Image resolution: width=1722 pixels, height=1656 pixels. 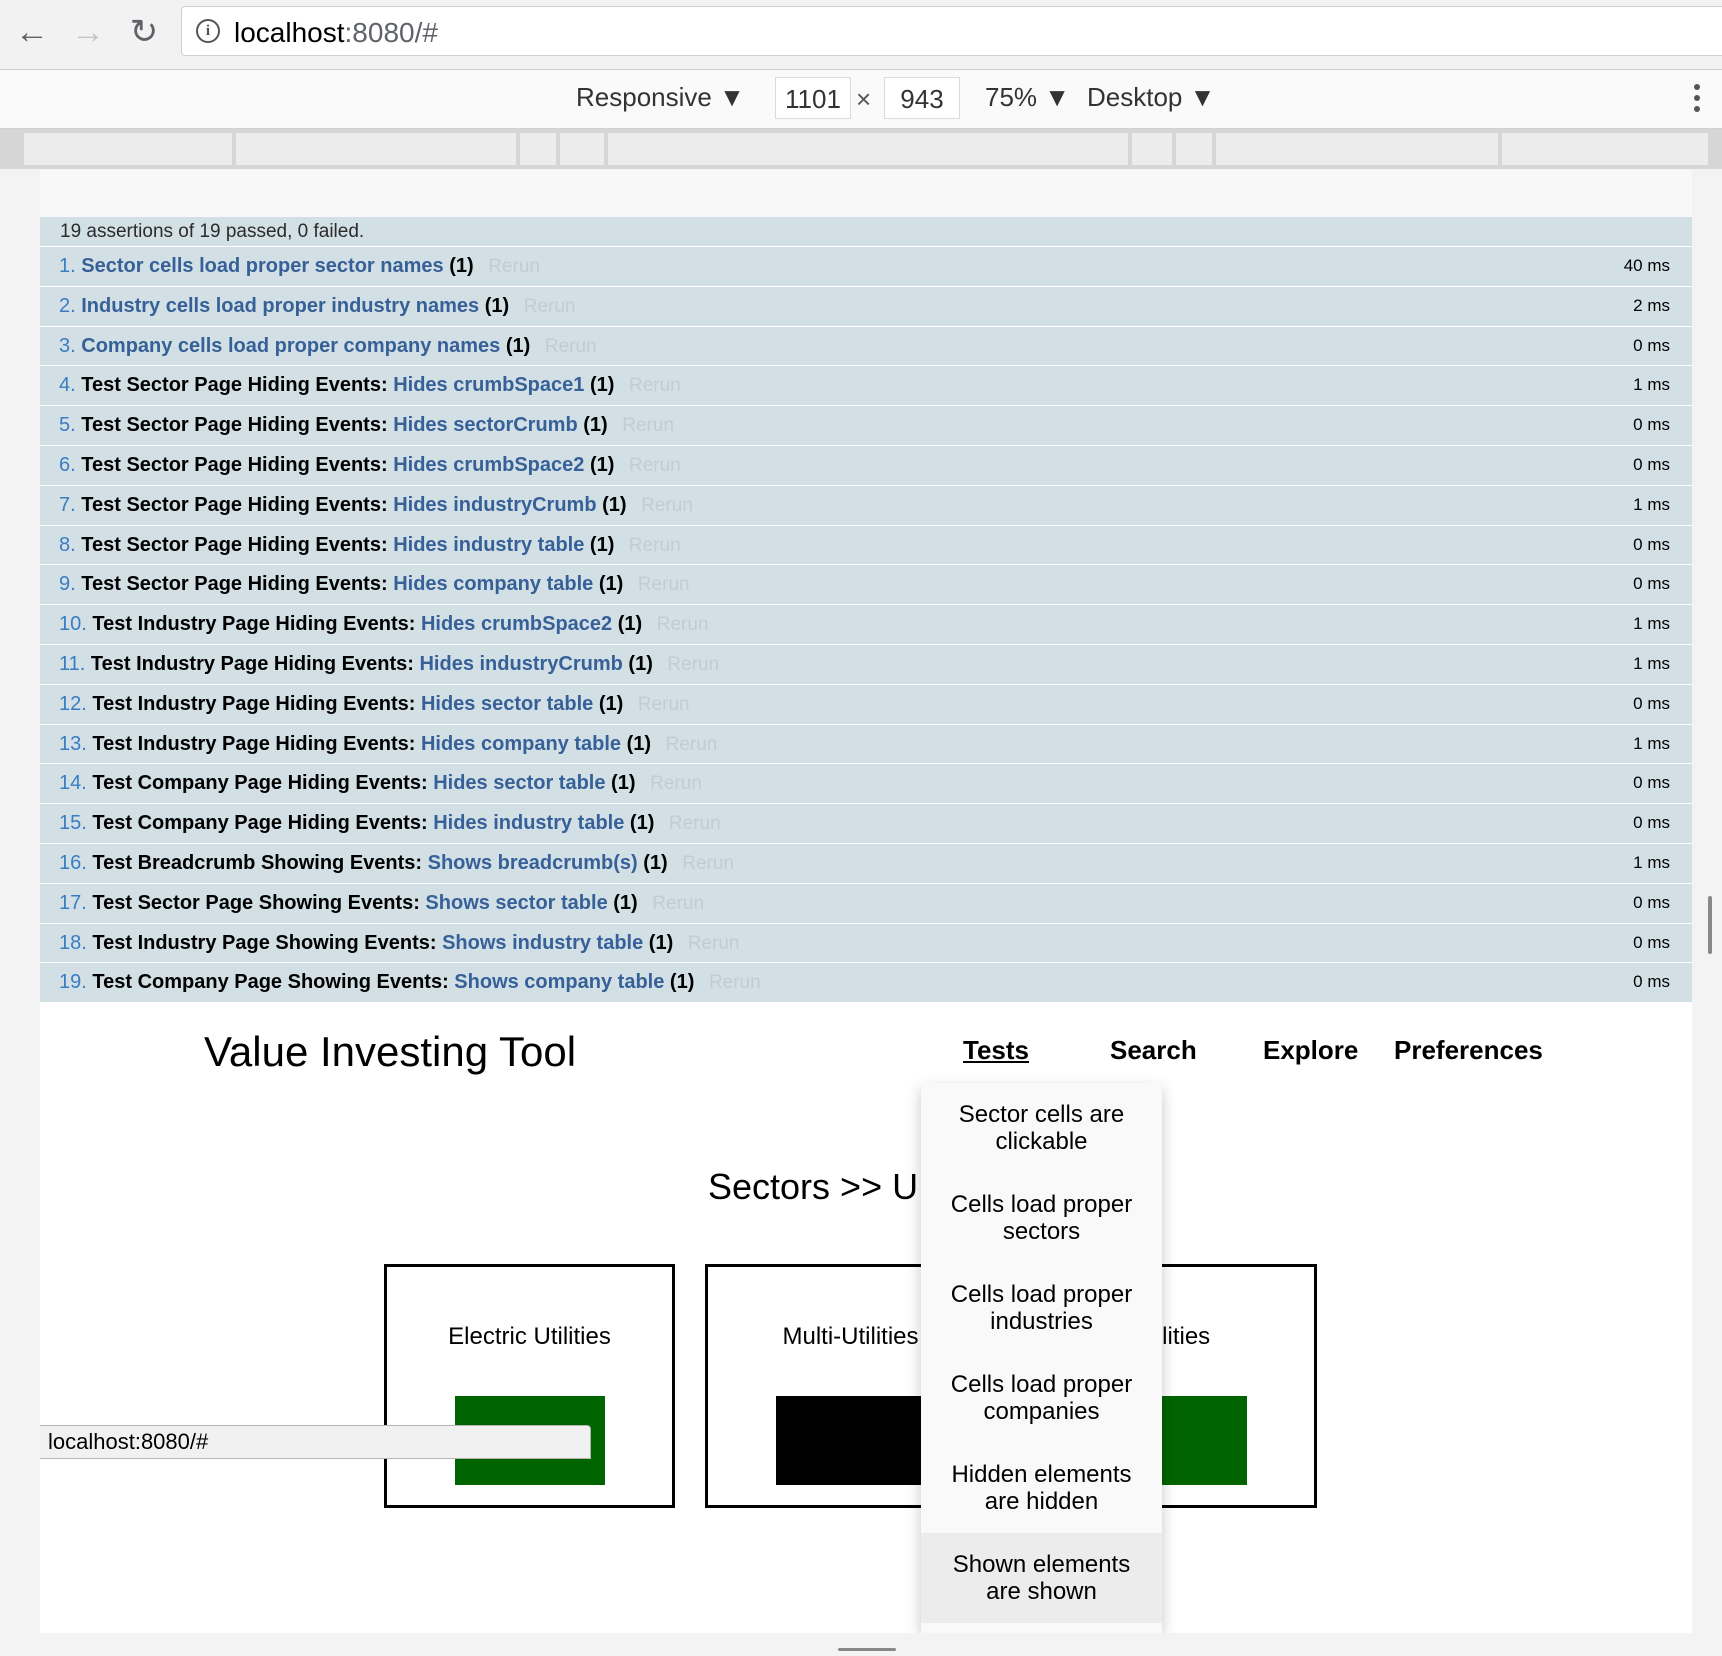 What do you see at coordinates (813, 98) in the screenshot?
I see `width-input: 1101` at bounding box center [813, 98].